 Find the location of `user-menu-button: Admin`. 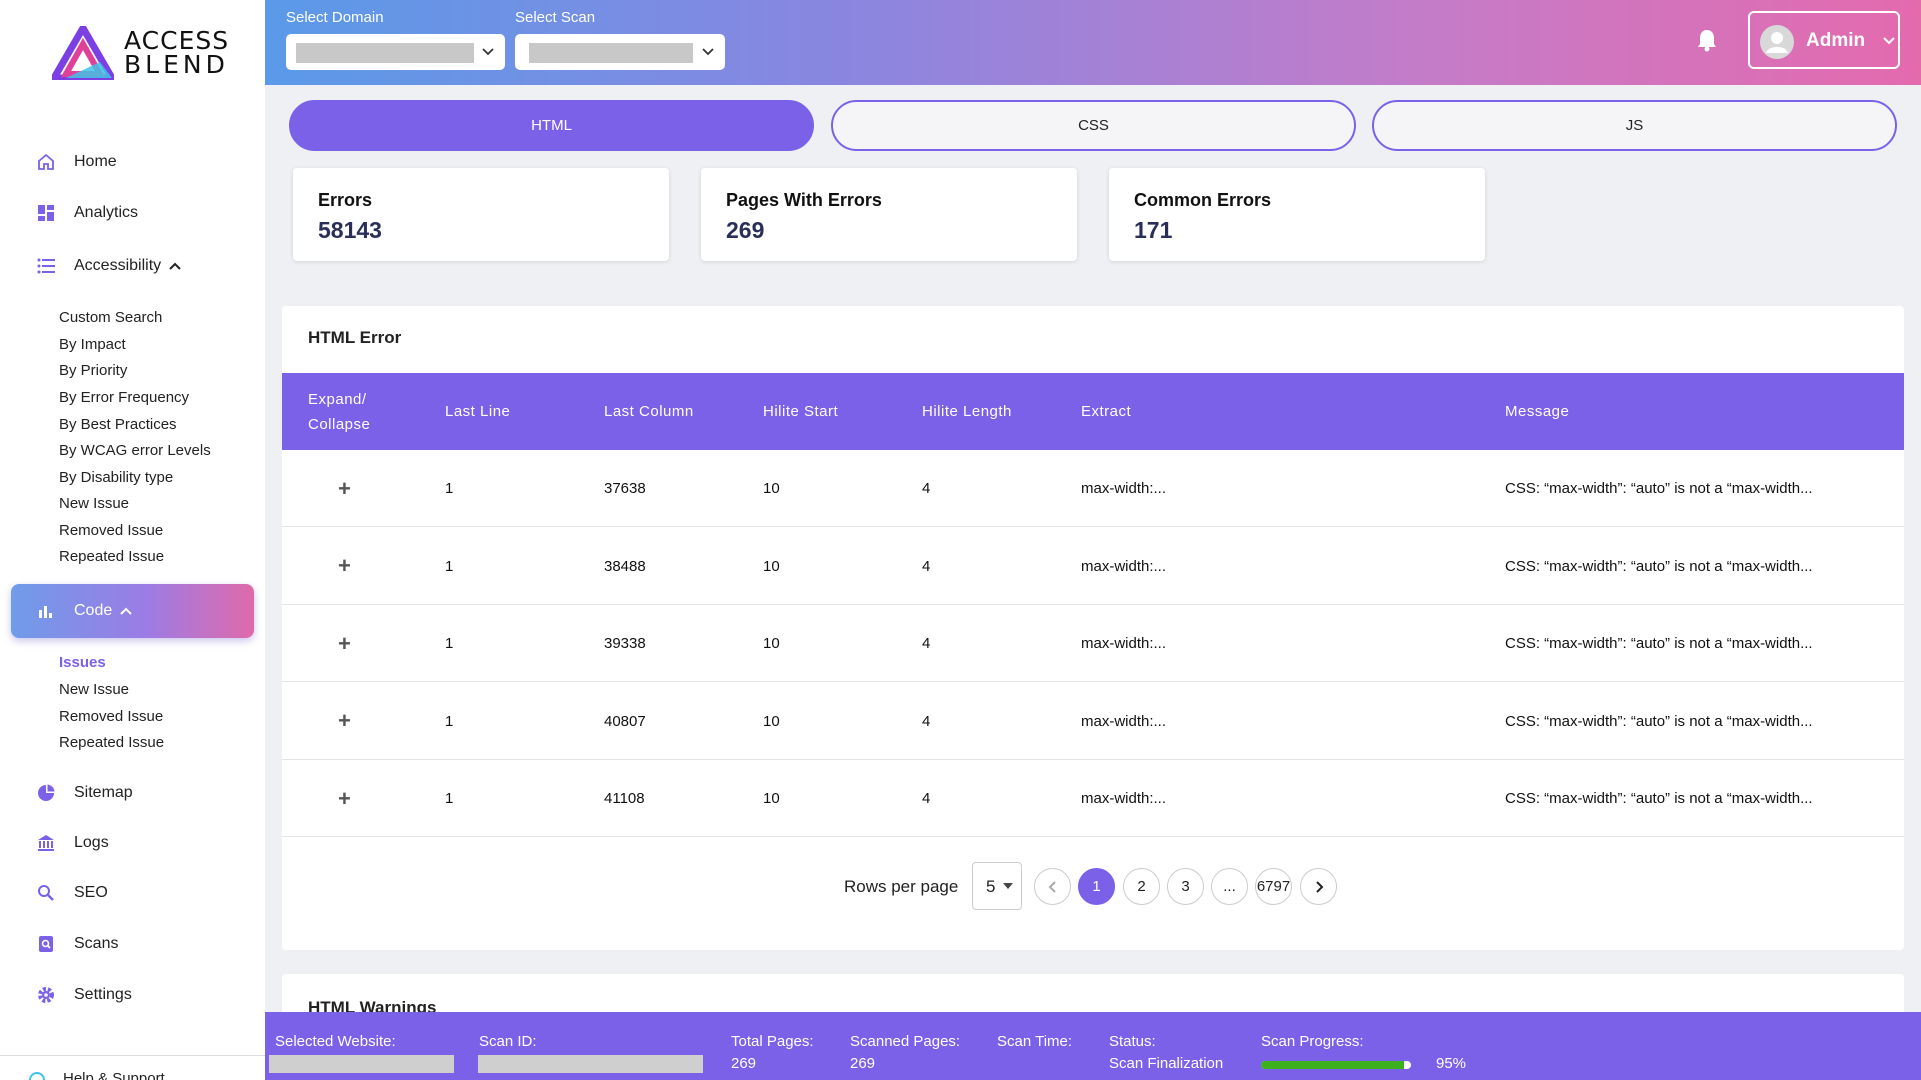

user-menu-button: Admin is located at coordinates (1824, 40).